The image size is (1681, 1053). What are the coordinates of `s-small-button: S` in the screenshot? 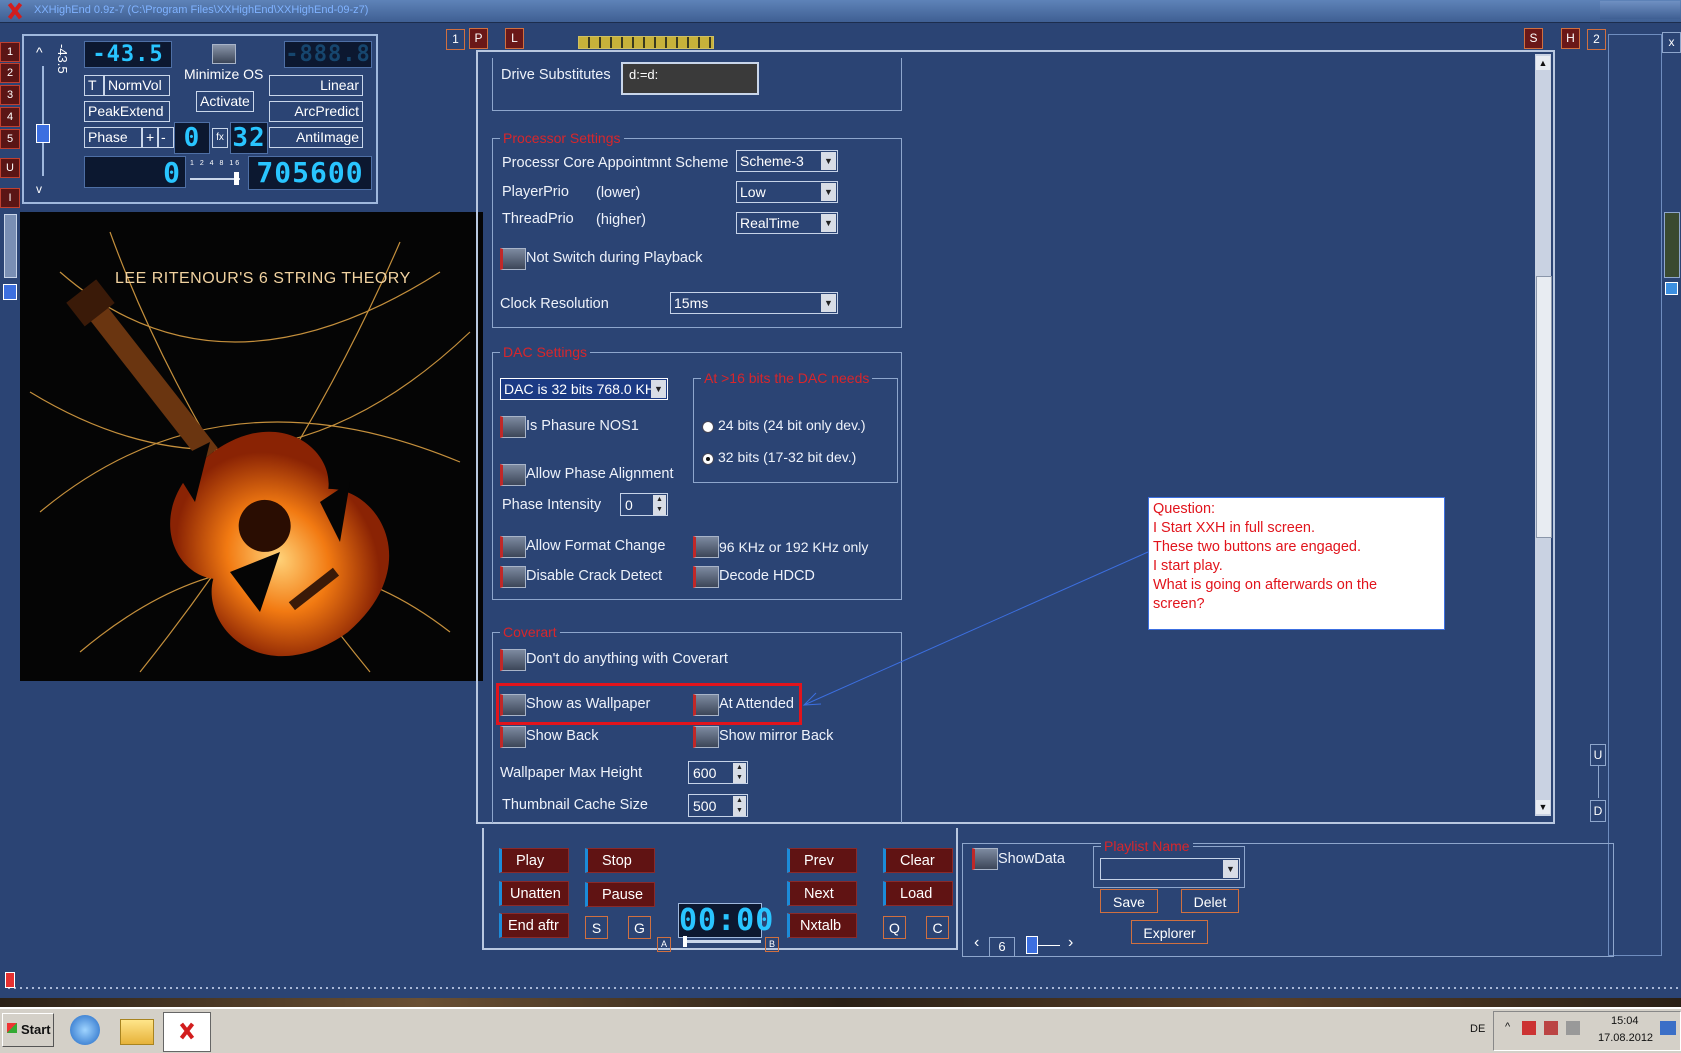 It's located at (596, 927).